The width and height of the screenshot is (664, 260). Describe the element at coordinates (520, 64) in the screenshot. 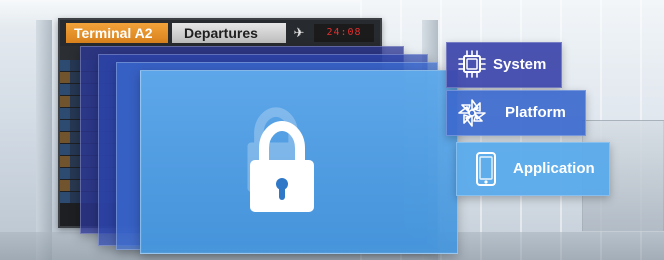

I see `system-label: System` at that location.